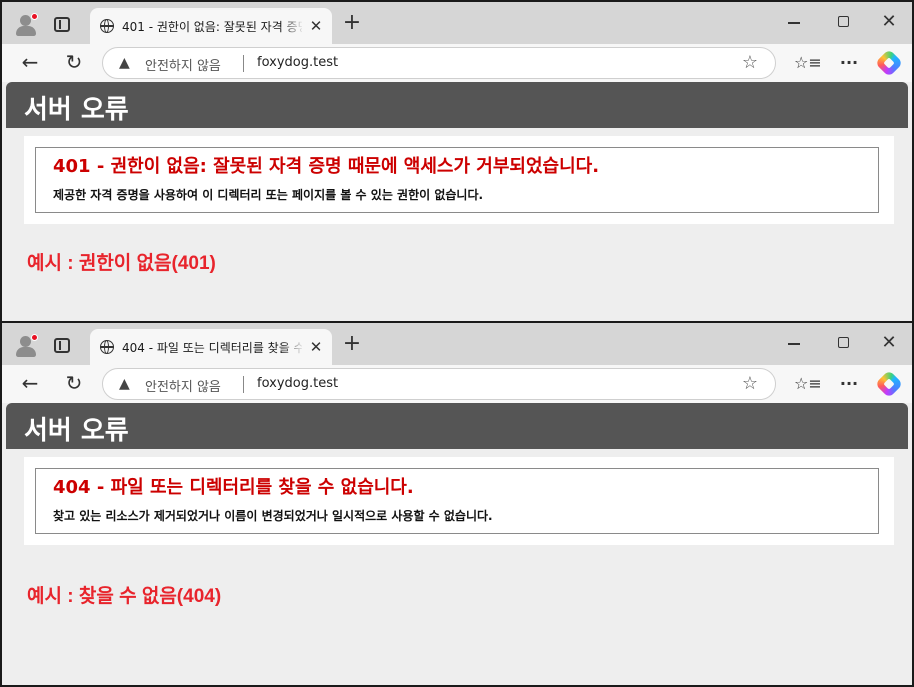  I want to click on tab-title: 404 - 파일 또는 디렉터리를 찾을 수 없습니다., so click(212, 348).